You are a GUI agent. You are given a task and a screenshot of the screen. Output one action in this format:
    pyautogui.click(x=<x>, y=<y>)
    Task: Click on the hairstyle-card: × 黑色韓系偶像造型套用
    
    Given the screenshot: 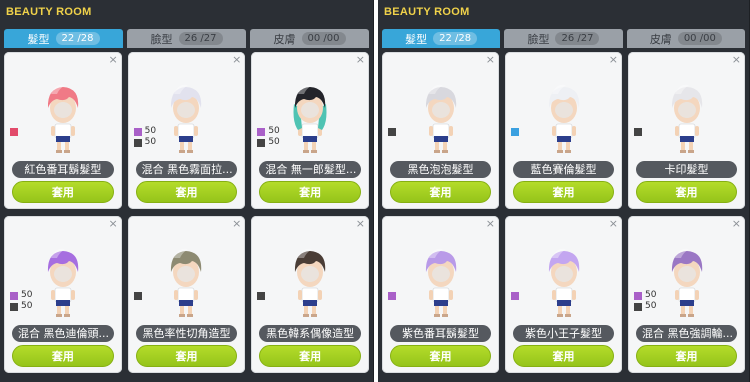 What is the action you would take?
    pyautogui.click(x=310, y=294)
    